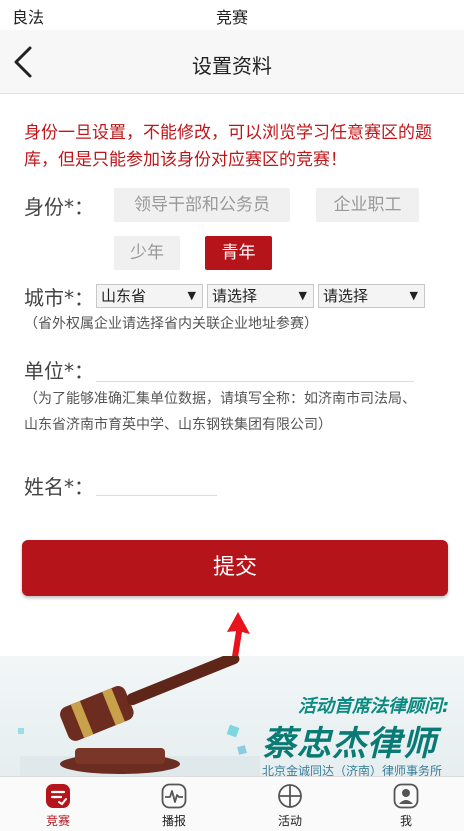  What do you see at coordinates (171, 324) in the screenshot?
I see `city-hint: （省外权属企业请选择省内关联企业地址参赛）` at bounding box center [171, 324].